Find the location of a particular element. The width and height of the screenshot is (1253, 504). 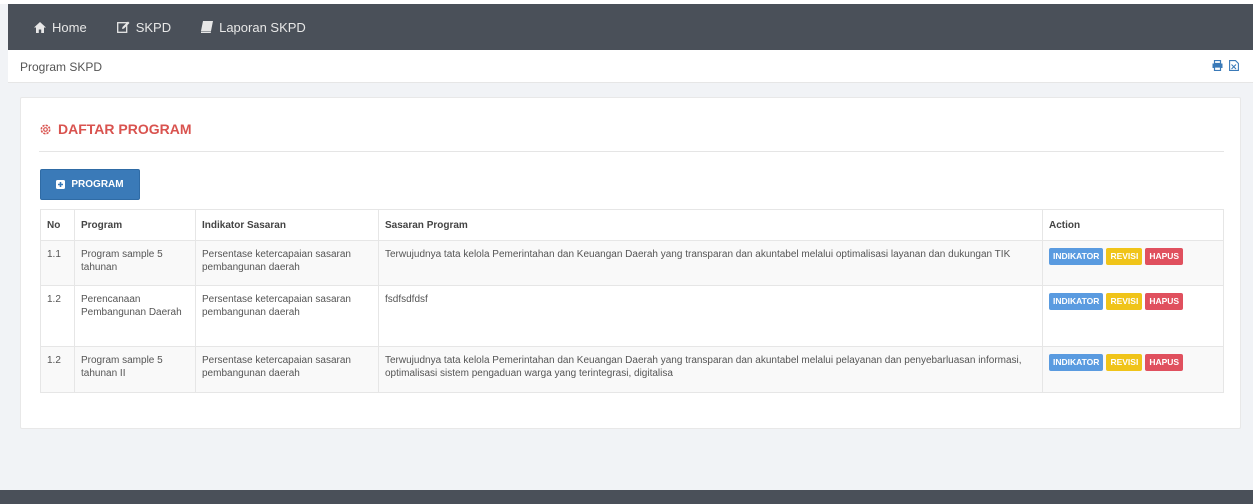

book-icon is located at coordinates (207, 27).